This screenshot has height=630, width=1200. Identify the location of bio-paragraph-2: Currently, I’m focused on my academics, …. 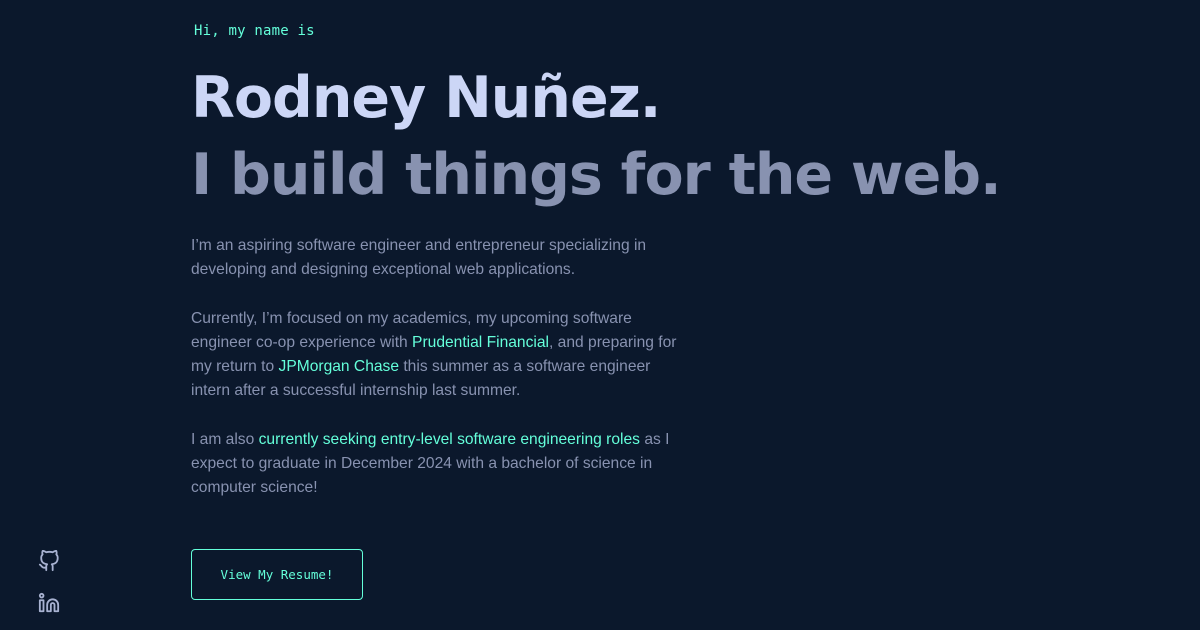
(441, 355).